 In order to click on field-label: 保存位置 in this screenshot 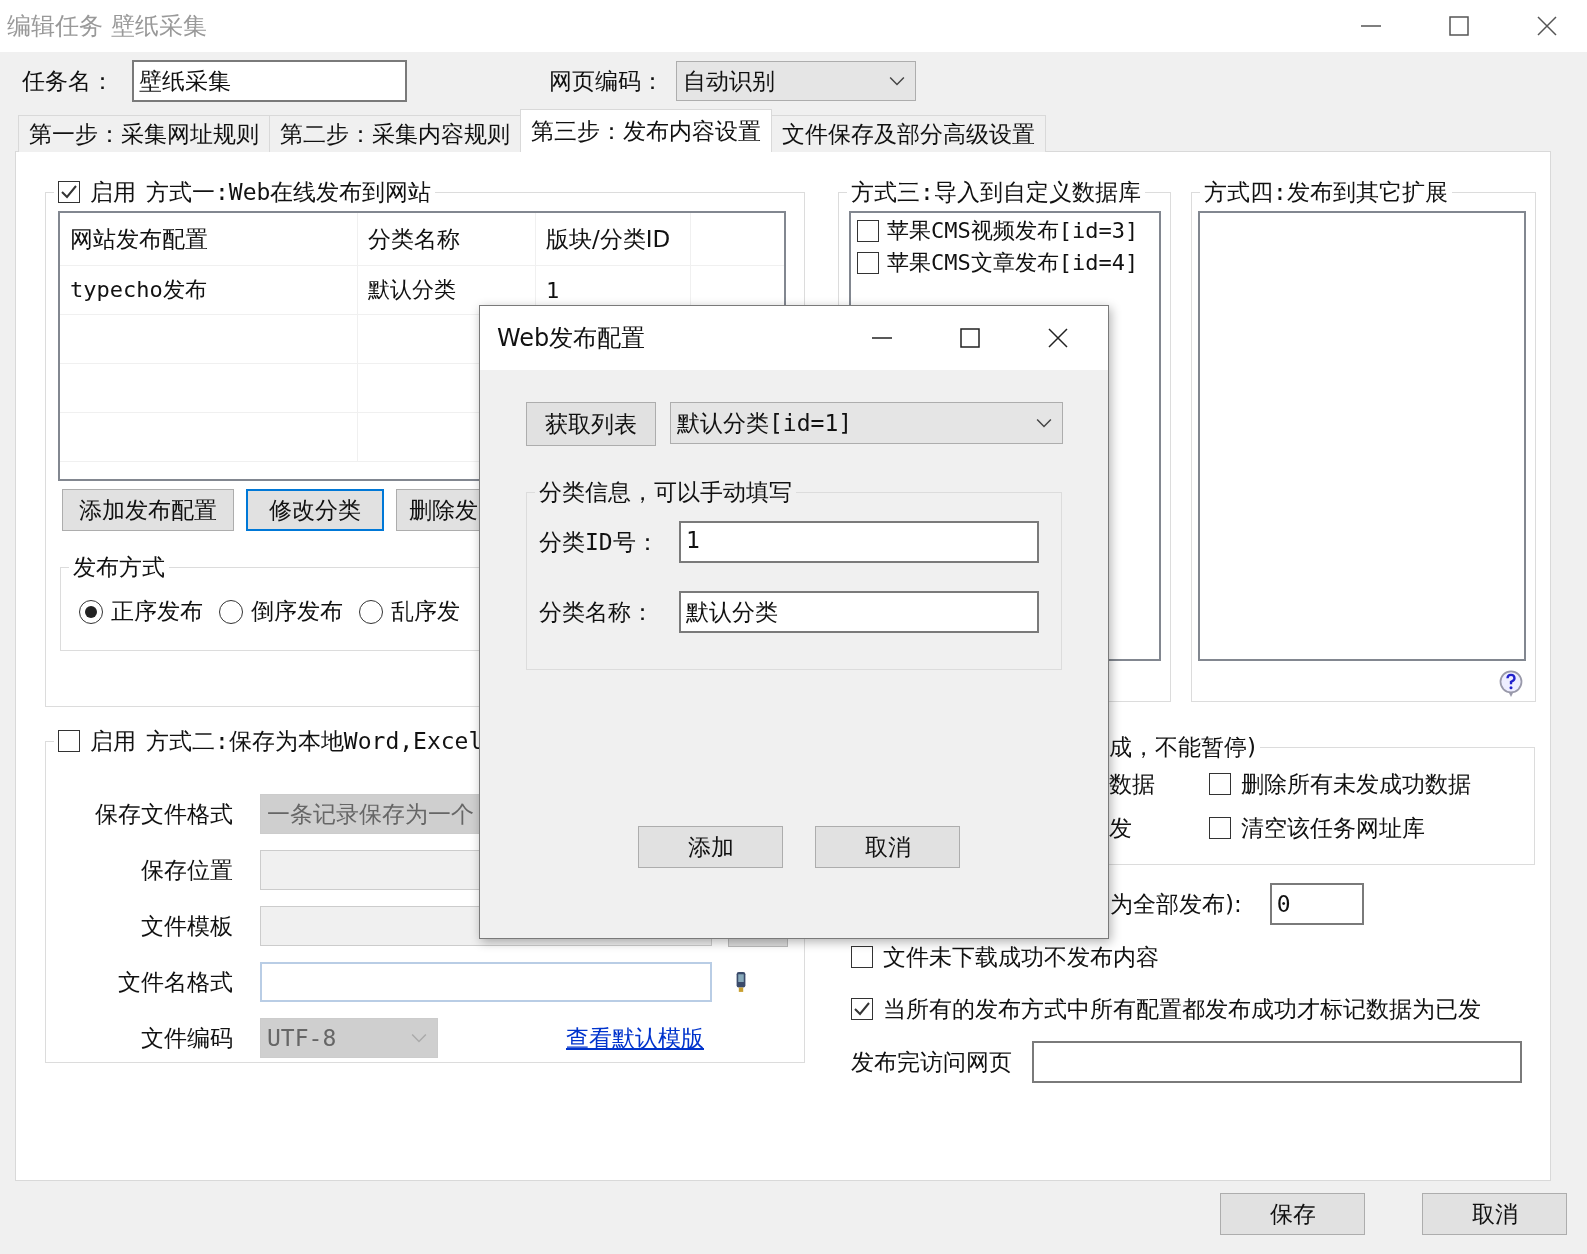, I will do `click(186, 870)`.